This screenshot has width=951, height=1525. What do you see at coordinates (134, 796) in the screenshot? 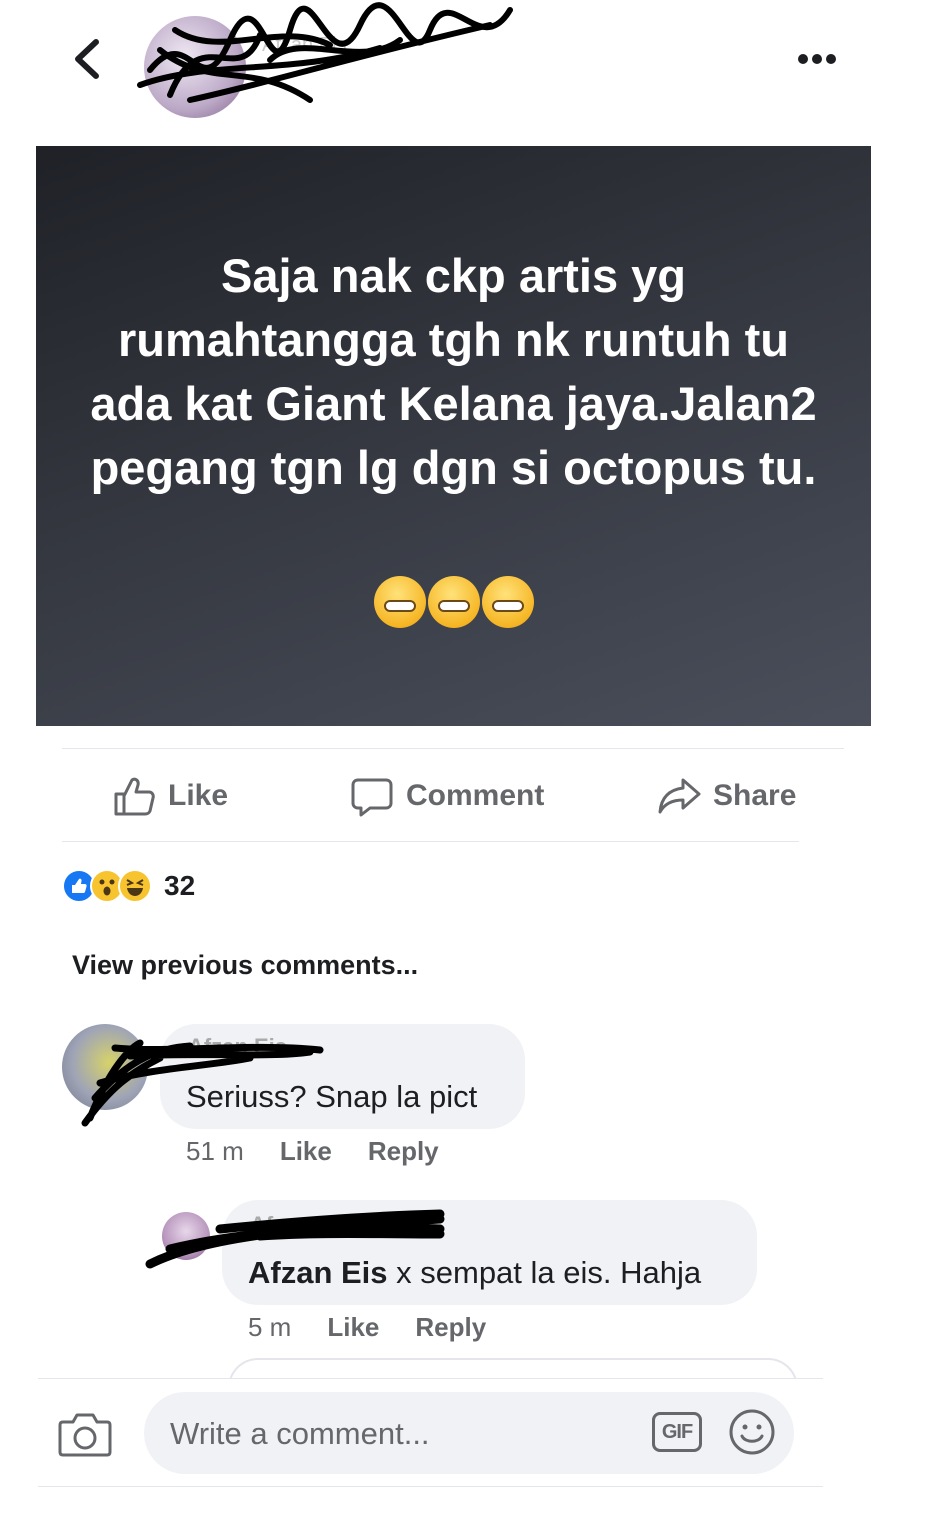
I see `thumbs-up-icon` at bounding box center [134, 796].